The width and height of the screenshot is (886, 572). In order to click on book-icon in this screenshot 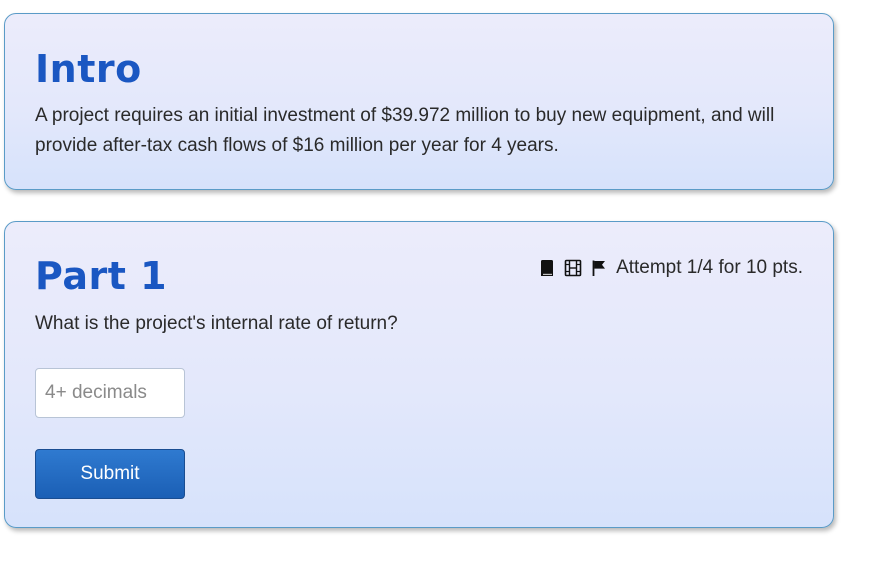, I will do `click(547, 268)`.